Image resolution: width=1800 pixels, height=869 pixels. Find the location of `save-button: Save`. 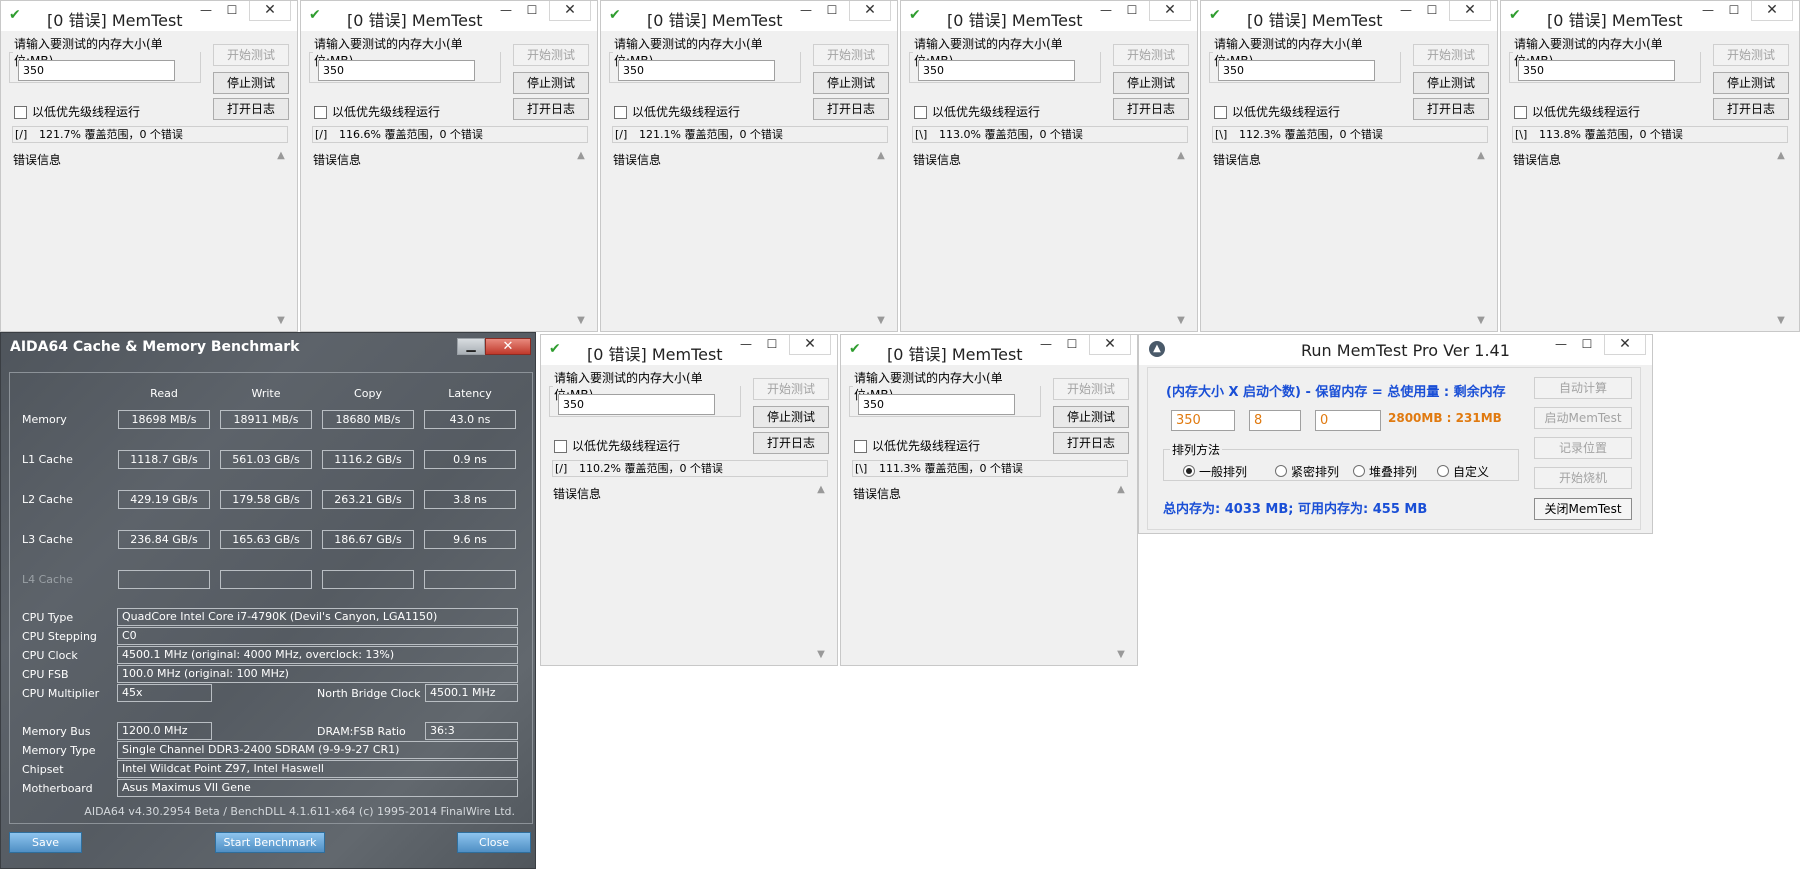

save-button: Save is located at coordinates (45, 842).